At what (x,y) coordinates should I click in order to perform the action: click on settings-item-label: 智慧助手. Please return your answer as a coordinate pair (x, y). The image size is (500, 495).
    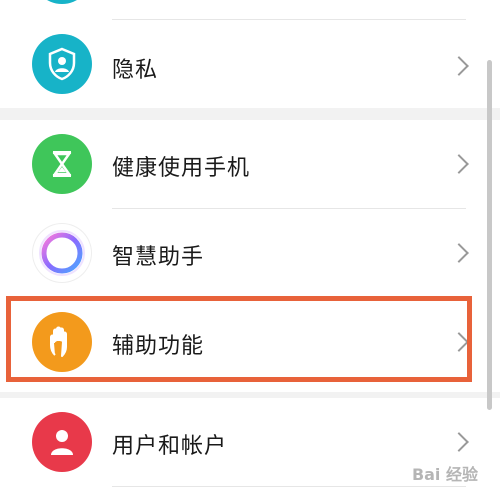
    Looking at the image, I should click on (158, 257).